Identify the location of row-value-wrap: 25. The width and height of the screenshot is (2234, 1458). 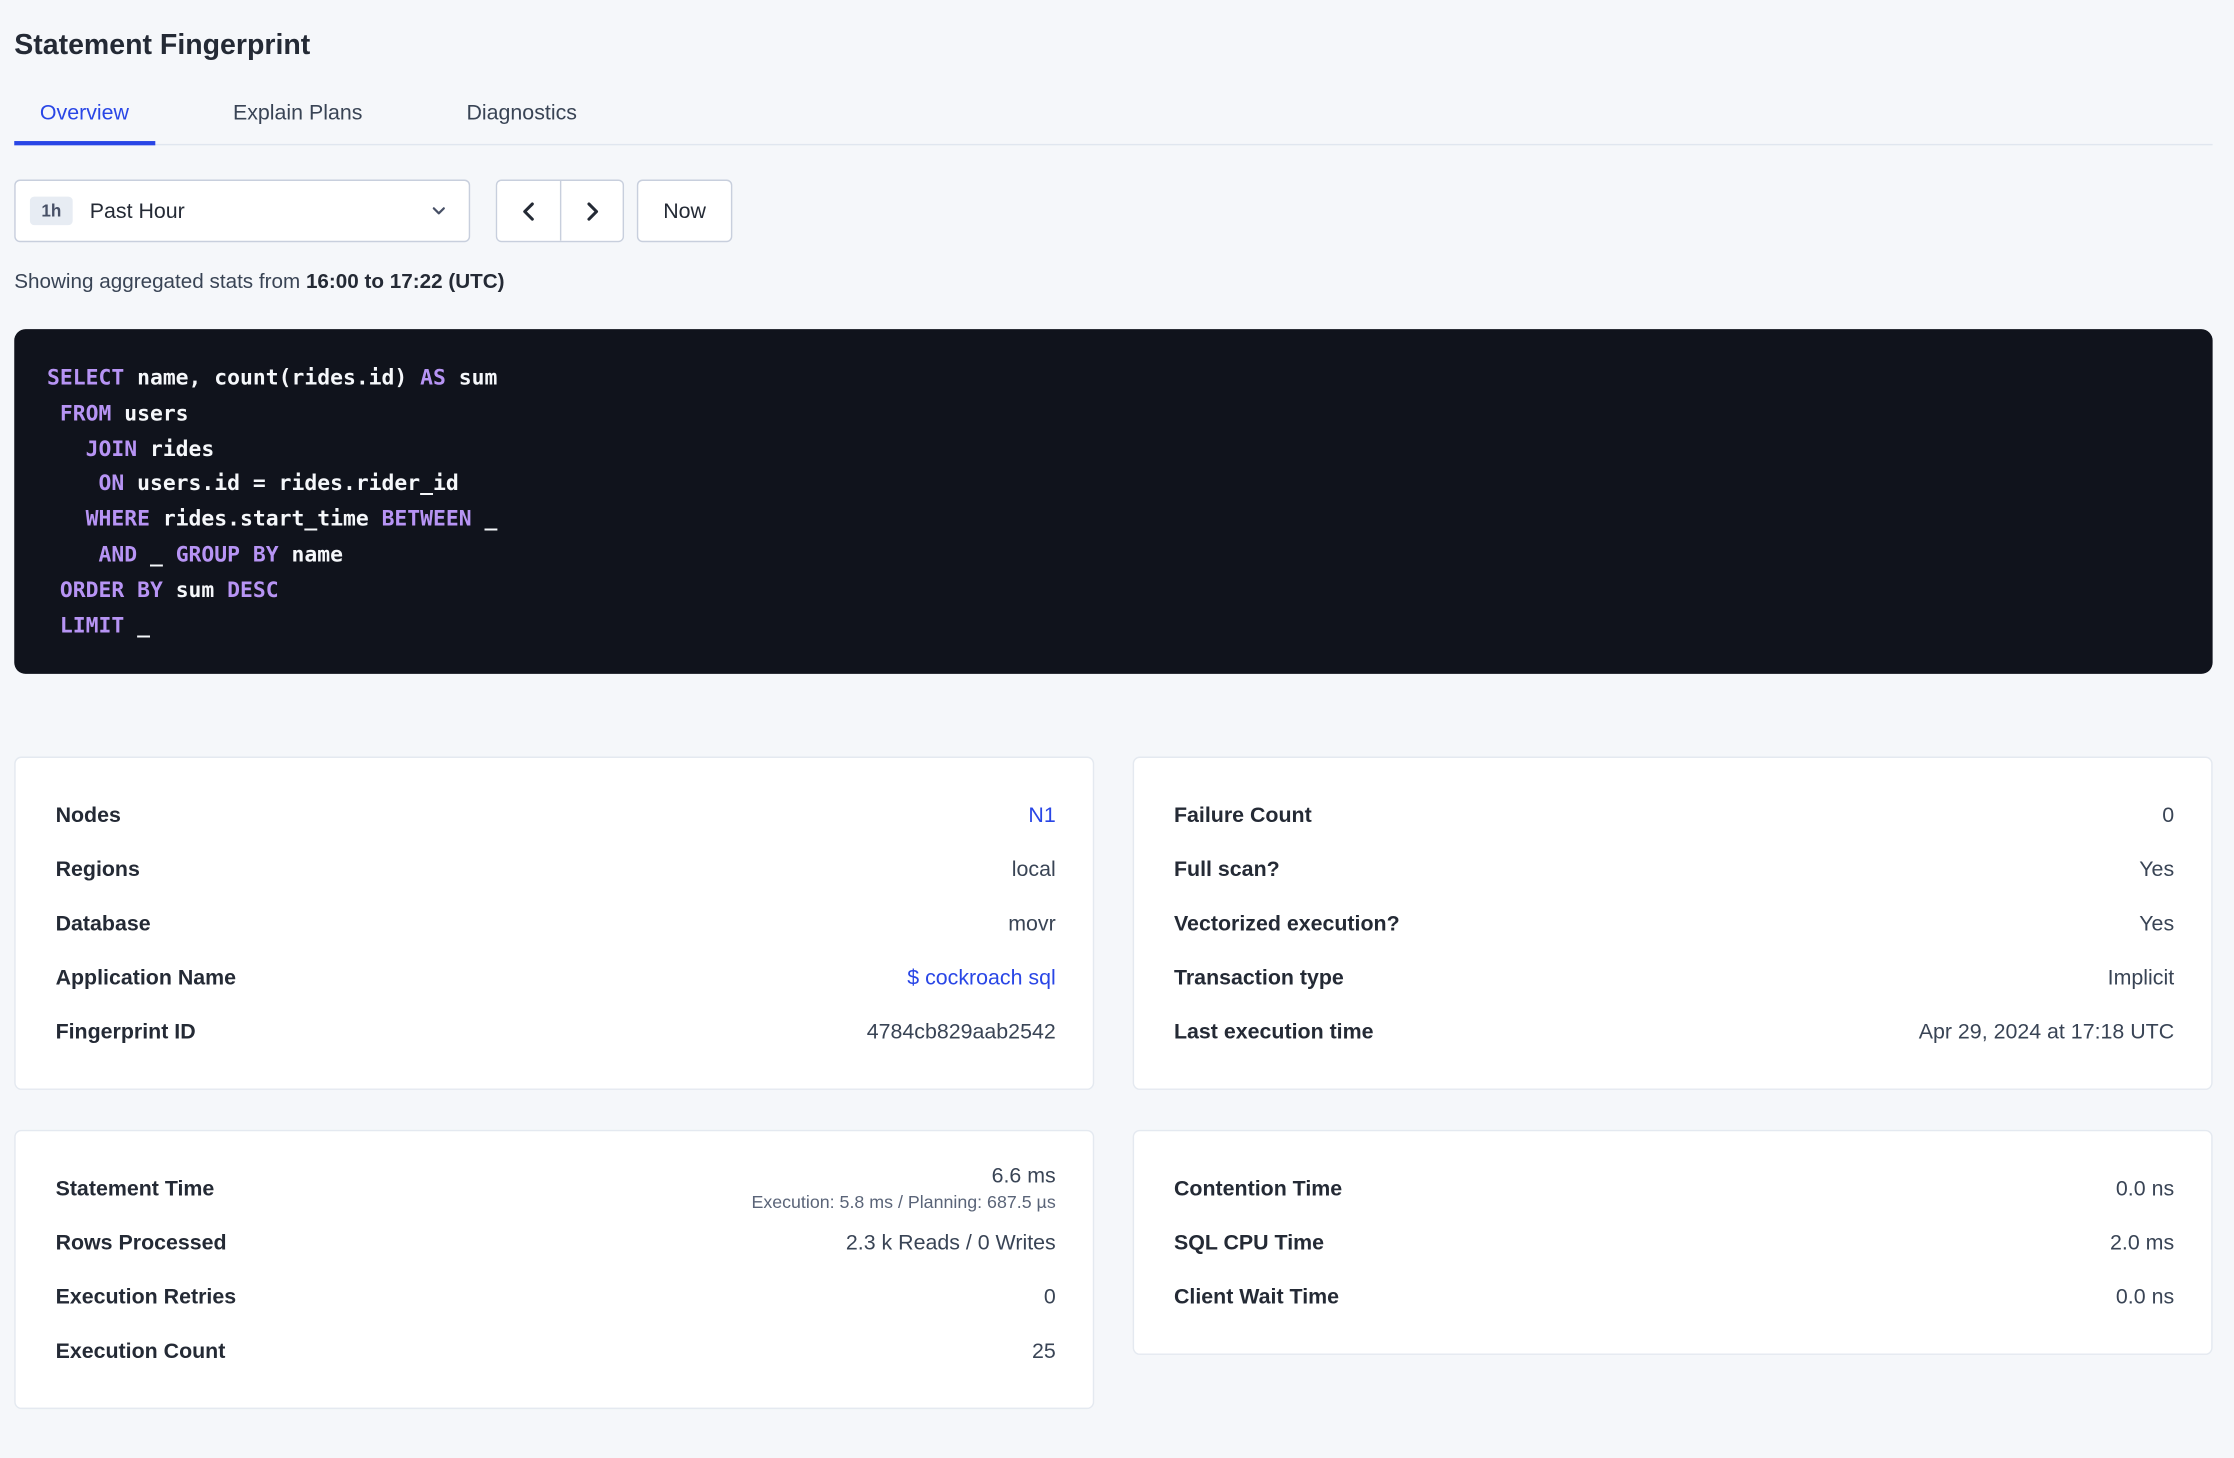
(1044, 1351).